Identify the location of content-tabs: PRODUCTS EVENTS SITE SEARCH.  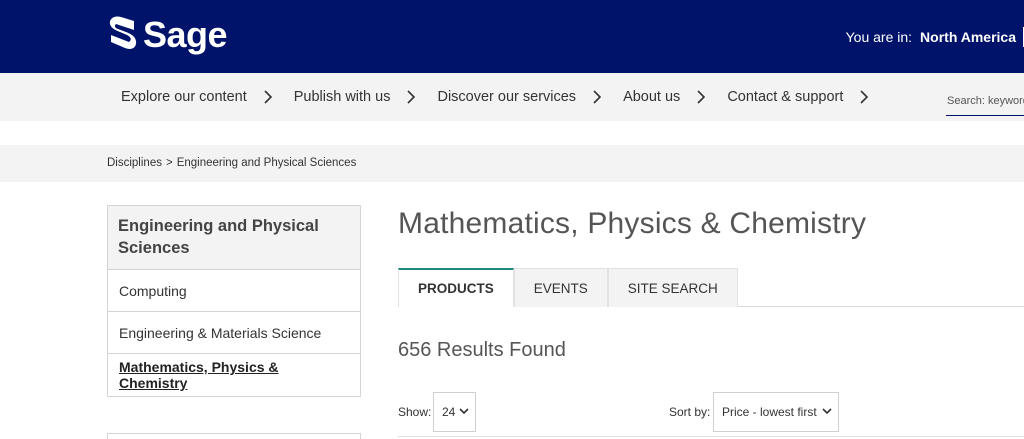
(568, 287).